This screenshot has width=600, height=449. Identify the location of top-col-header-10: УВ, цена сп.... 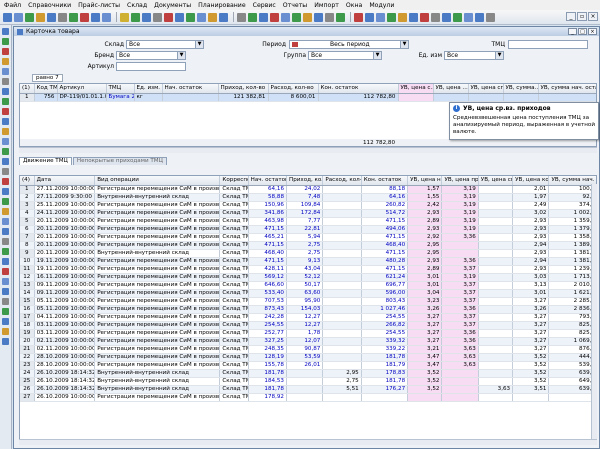
(486, 89).